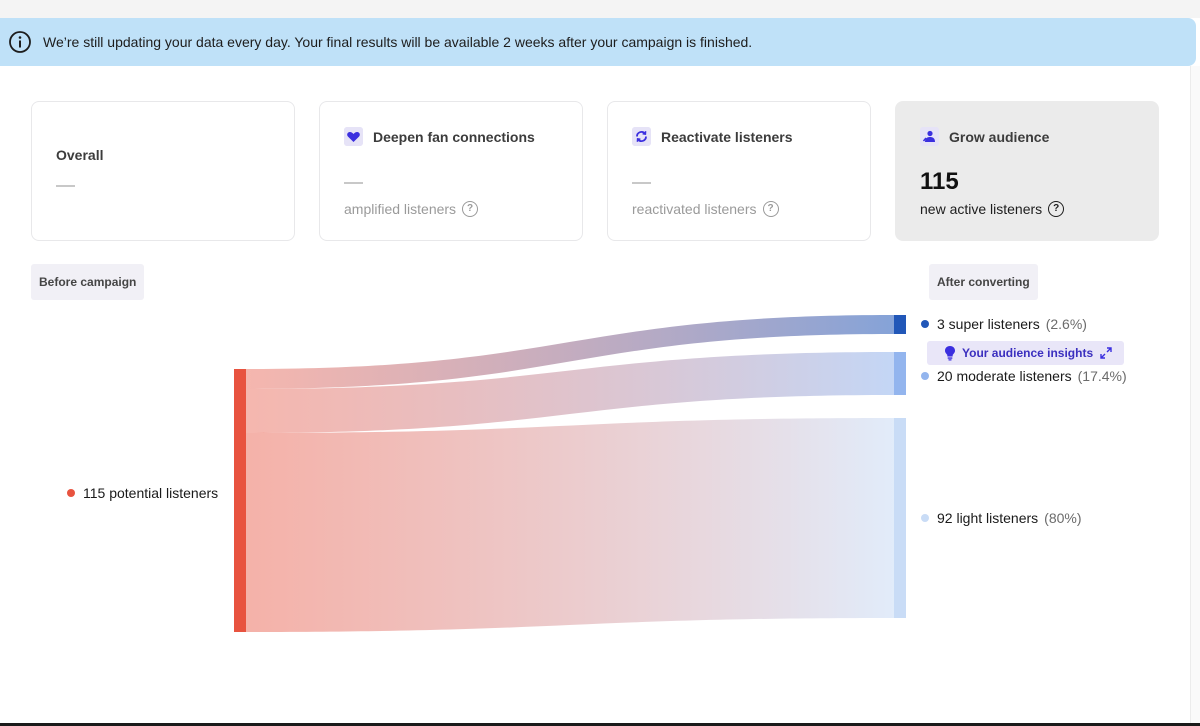 Image resolution: width=1200 pixels, height=726 pixels. I want to click on expand-icon, so click(1106, 353).